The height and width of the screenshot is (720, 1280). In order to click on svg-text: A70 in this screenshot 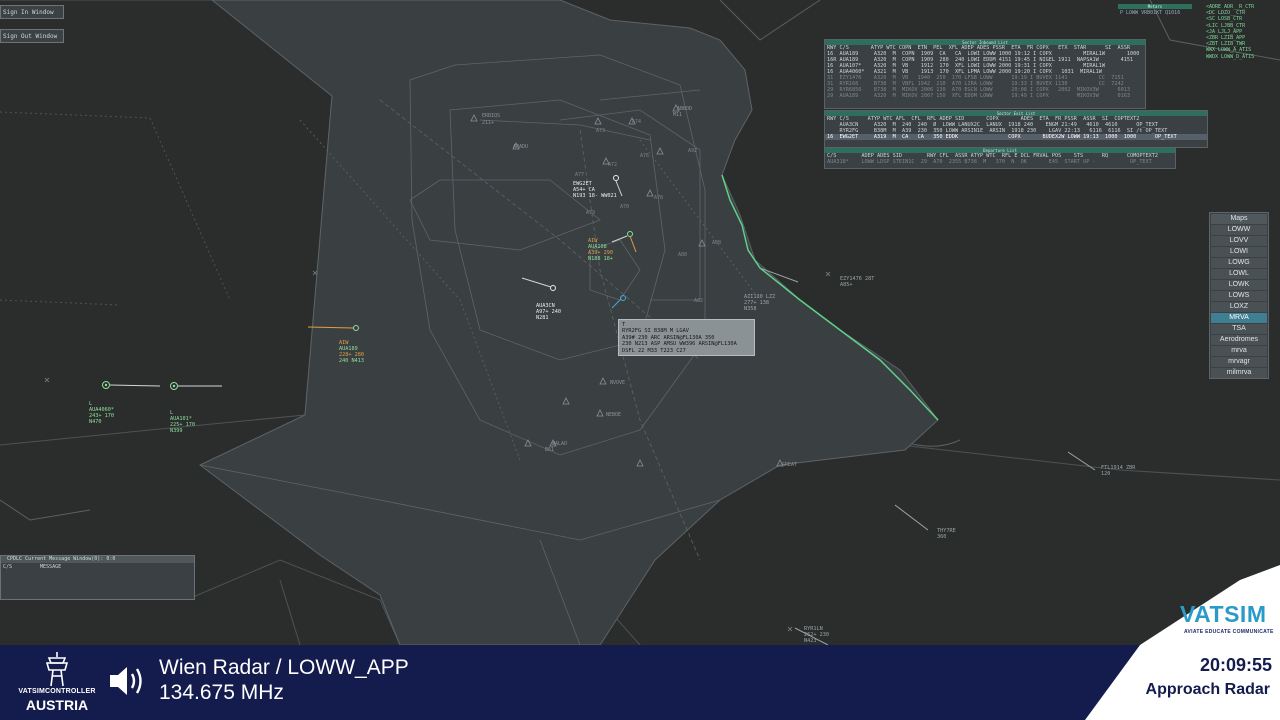, I will do `click(624, 207)`.